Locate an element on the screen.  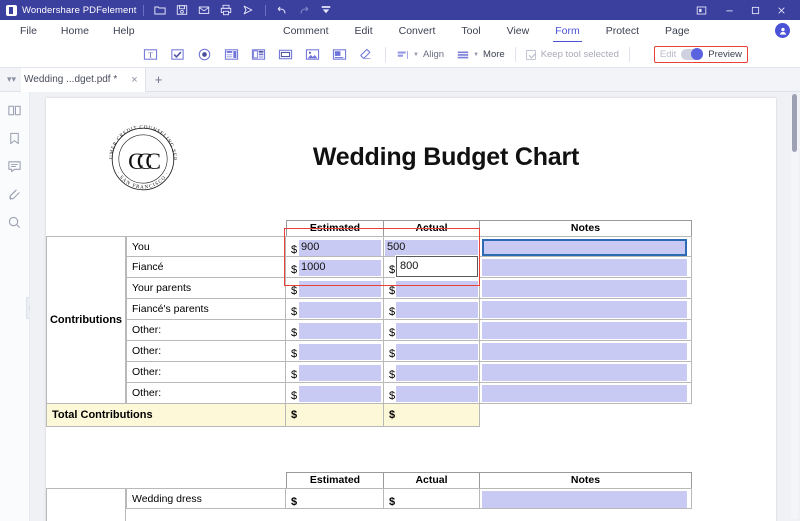
more-button: ▼ More is located at coordinates (480, 55).